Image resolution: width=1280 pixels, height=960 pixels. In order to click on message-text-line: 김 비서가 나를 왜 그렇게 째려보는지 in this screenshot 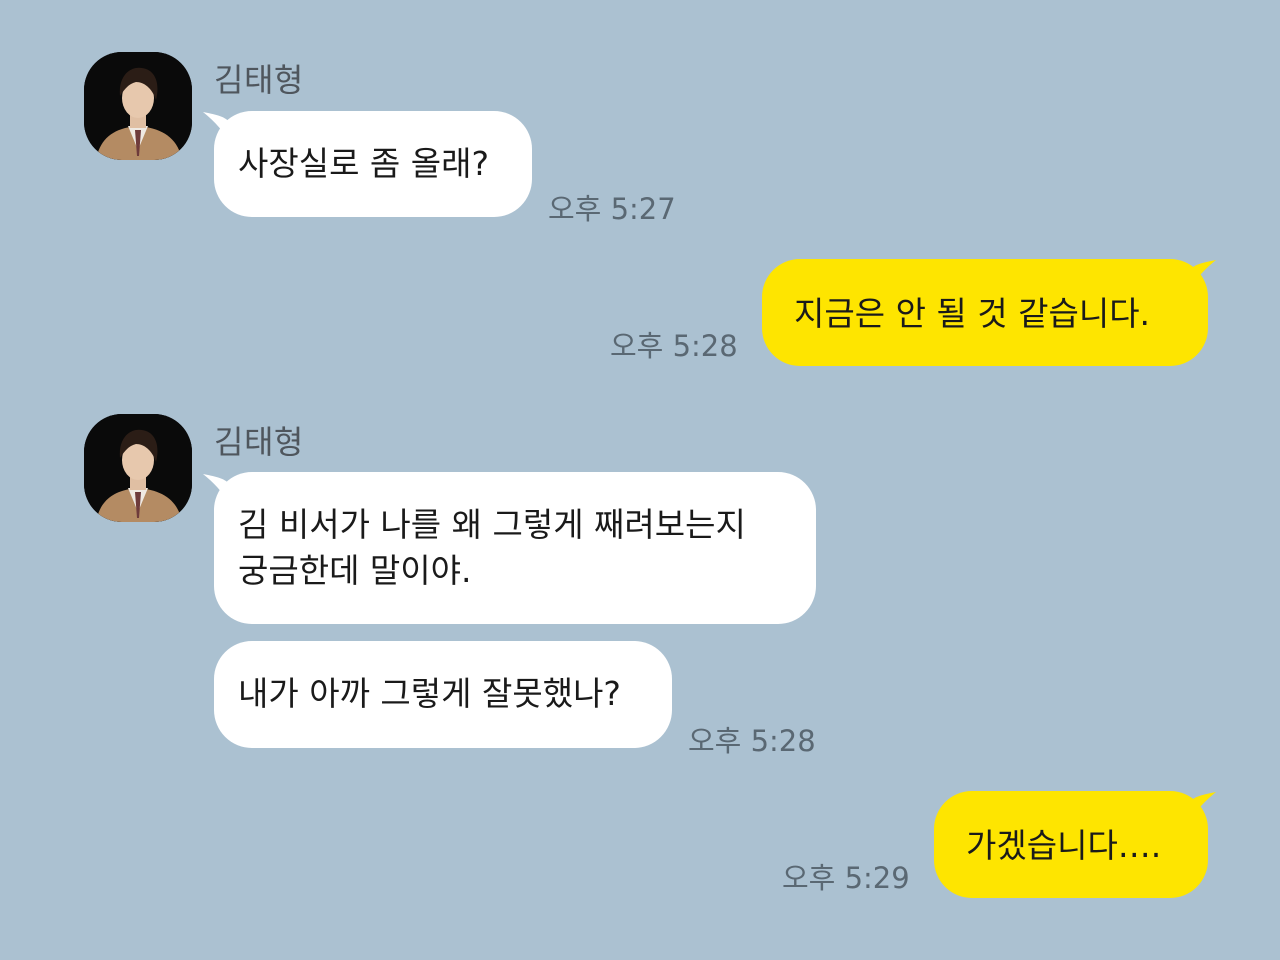, I will do `click(492, 524)`.